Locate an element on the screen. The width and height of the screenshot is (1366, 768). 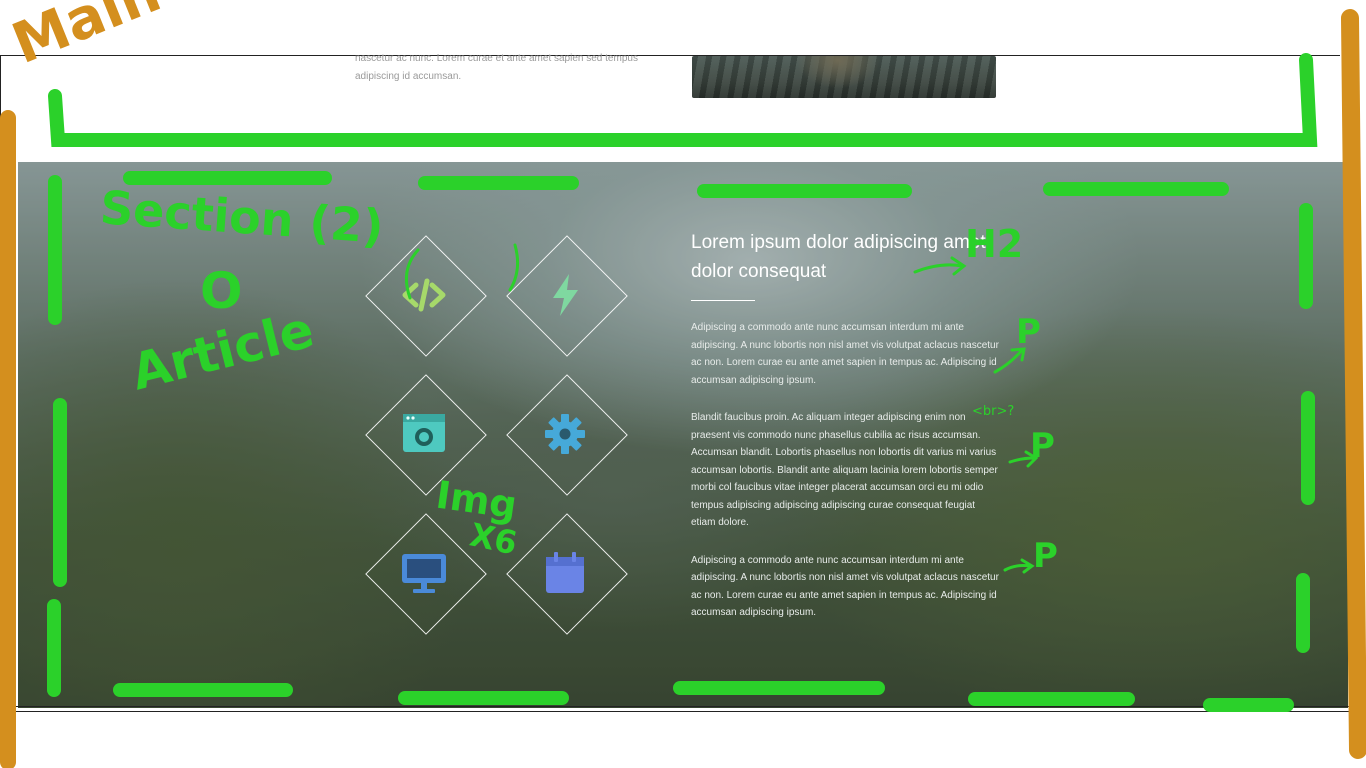
annotation-or: O is located at coordinates (221, 291).